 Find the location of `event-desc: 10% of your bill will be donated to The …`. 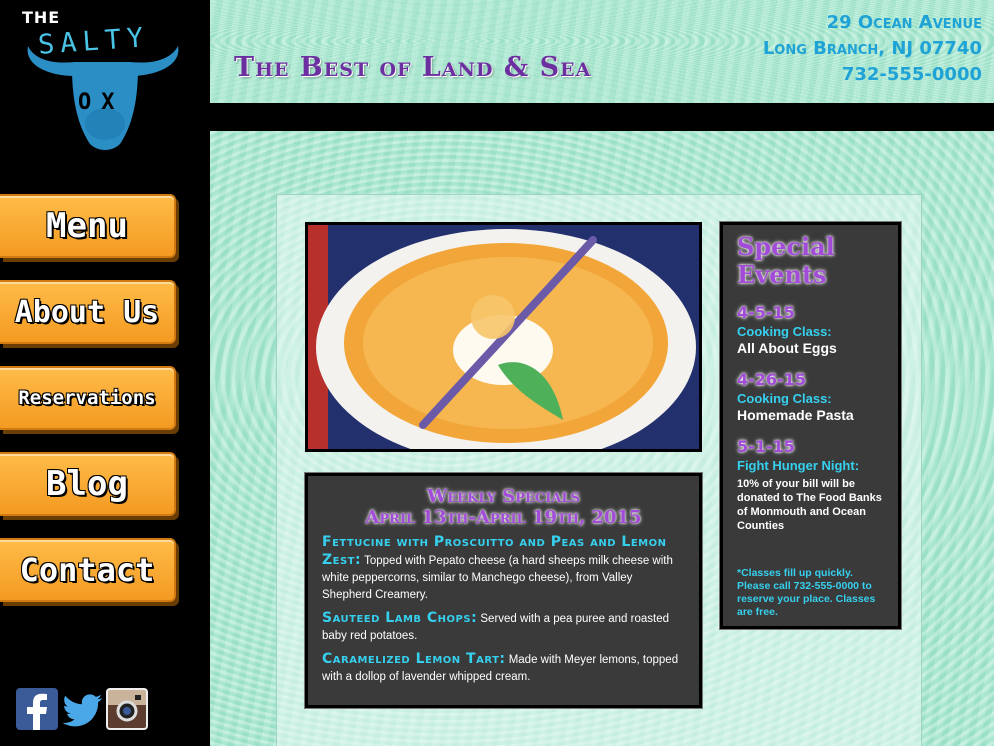

event-desc: 10% of your bill will be donated to The … is located at coordinates (809, 505).